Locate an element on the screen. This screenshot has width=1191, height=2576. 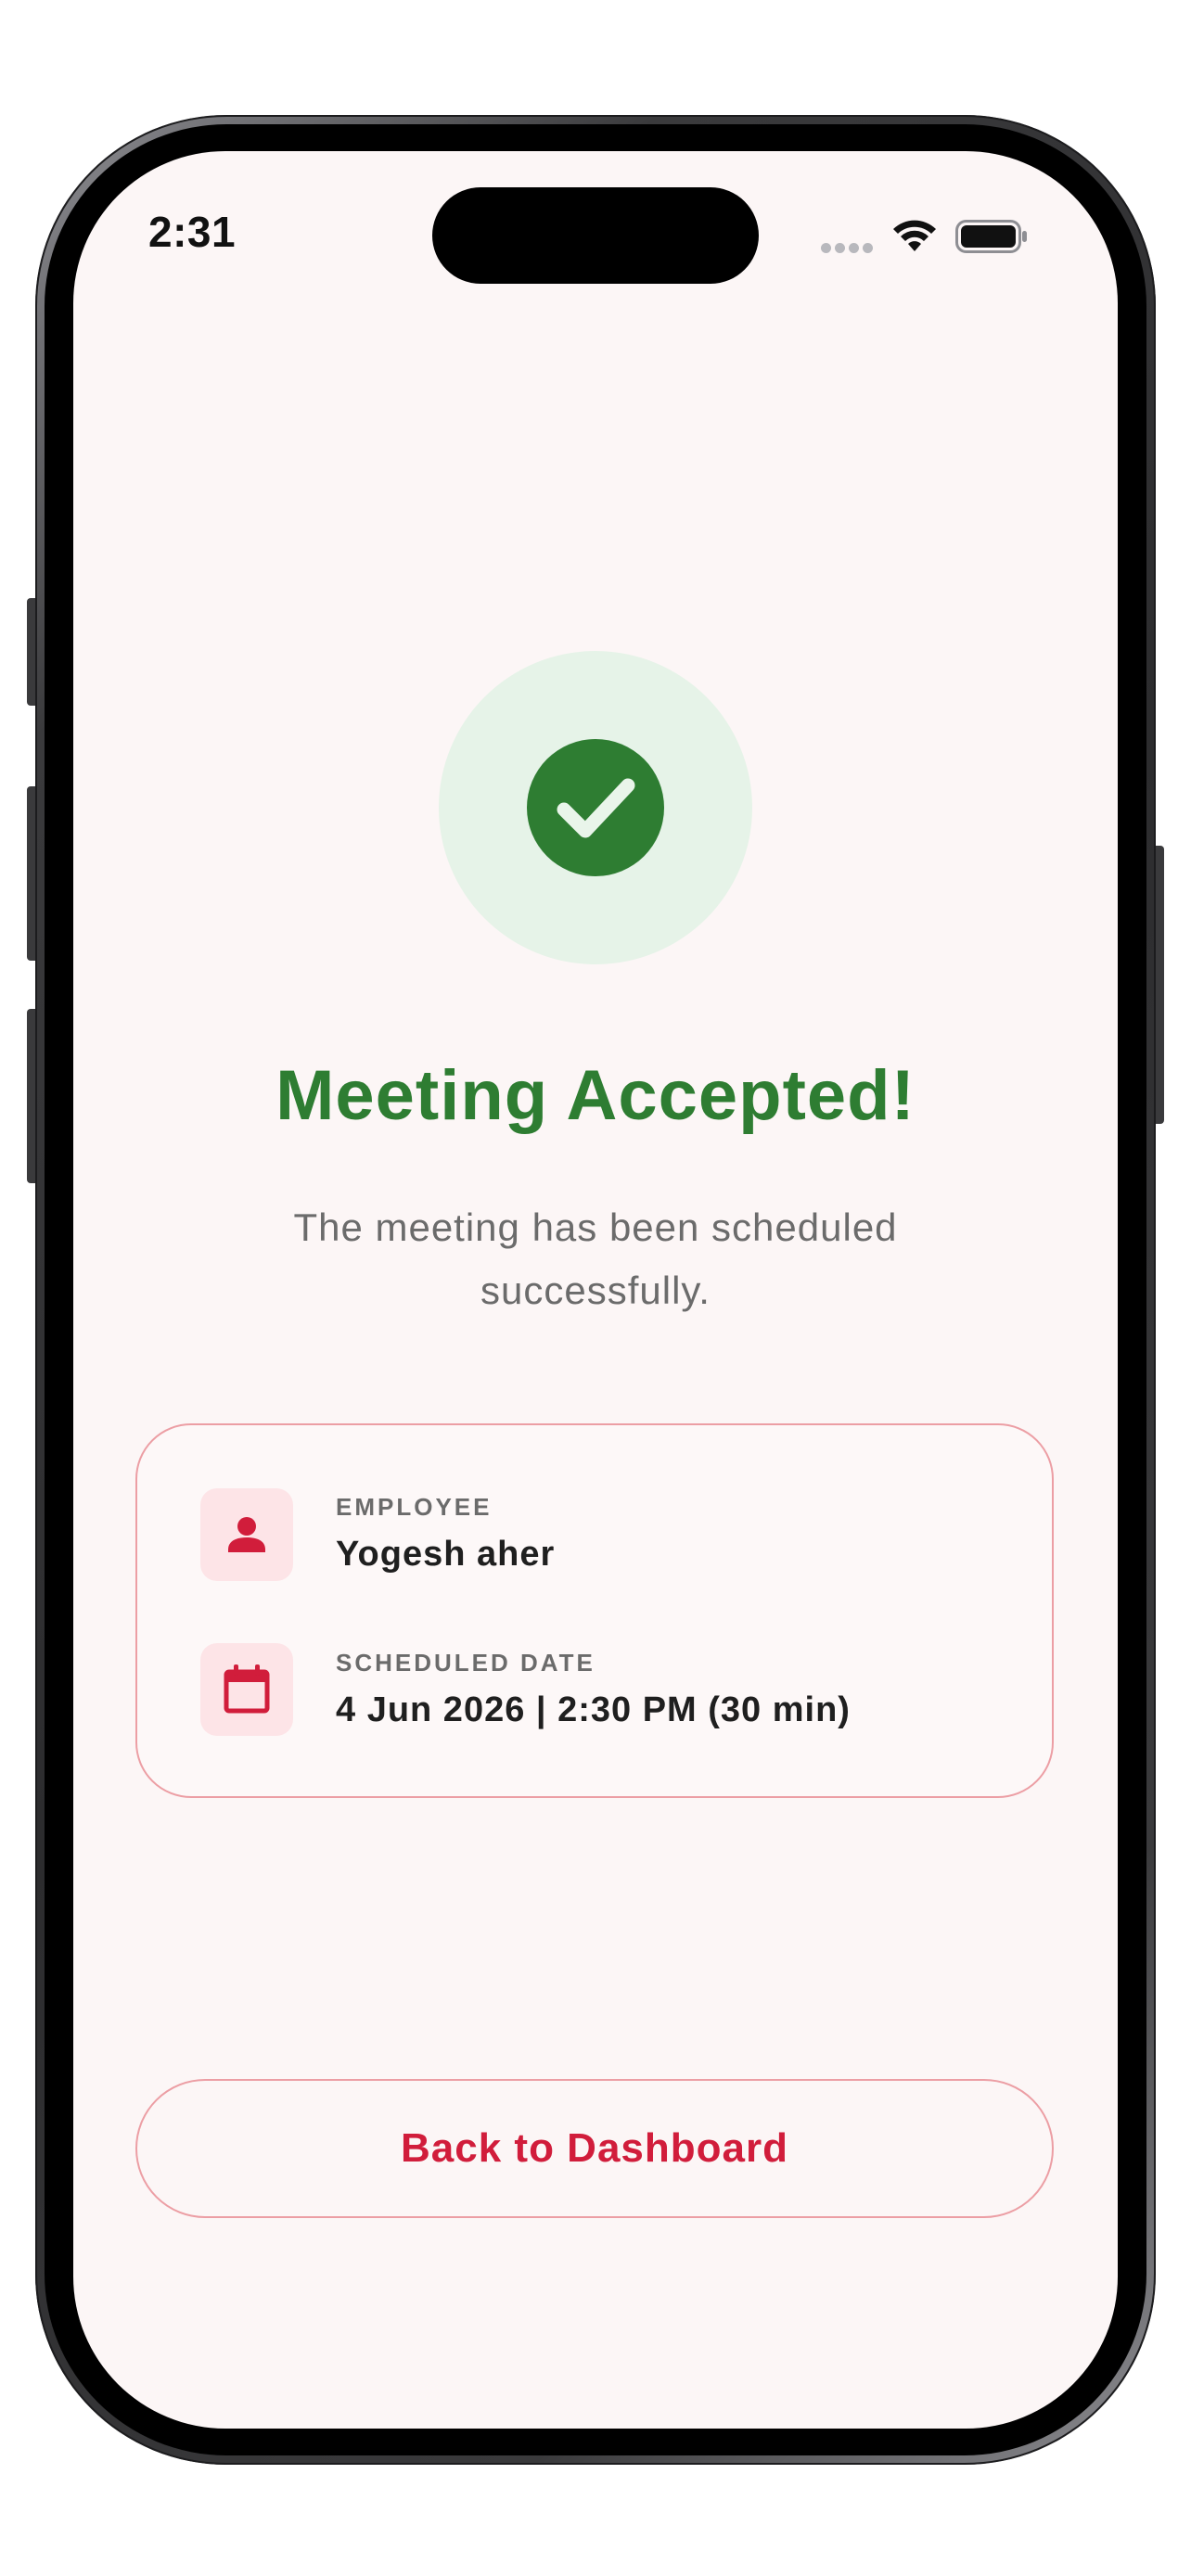
battery-icon is located at coordinates (991, 237).